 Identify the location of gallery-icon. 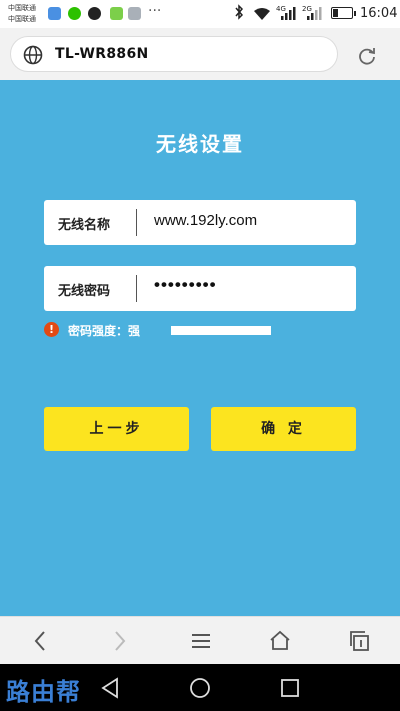
(134, 13).